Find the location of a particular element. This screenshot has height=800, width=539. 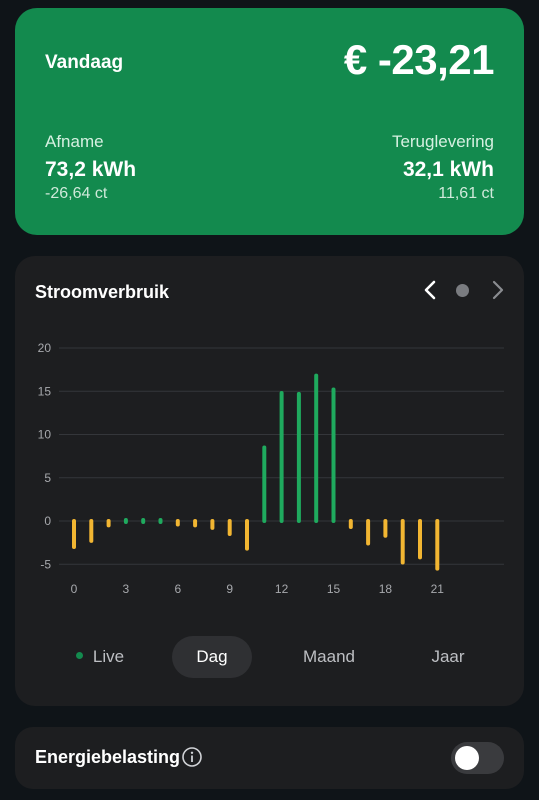

teruglevering-label: Teruglevering is located at coordinates (442, 141).